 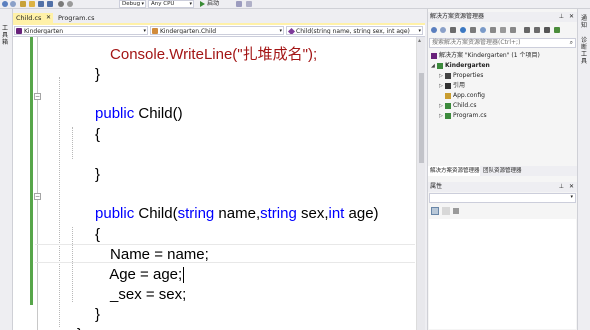 I want to click on save-all-icon, so click(x=50, y=4).